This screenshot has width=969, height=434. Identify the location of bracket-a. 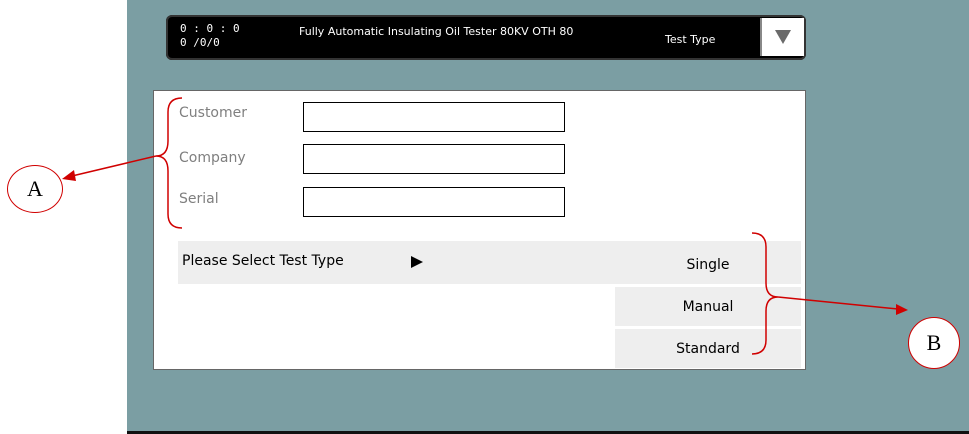
(169, 163).